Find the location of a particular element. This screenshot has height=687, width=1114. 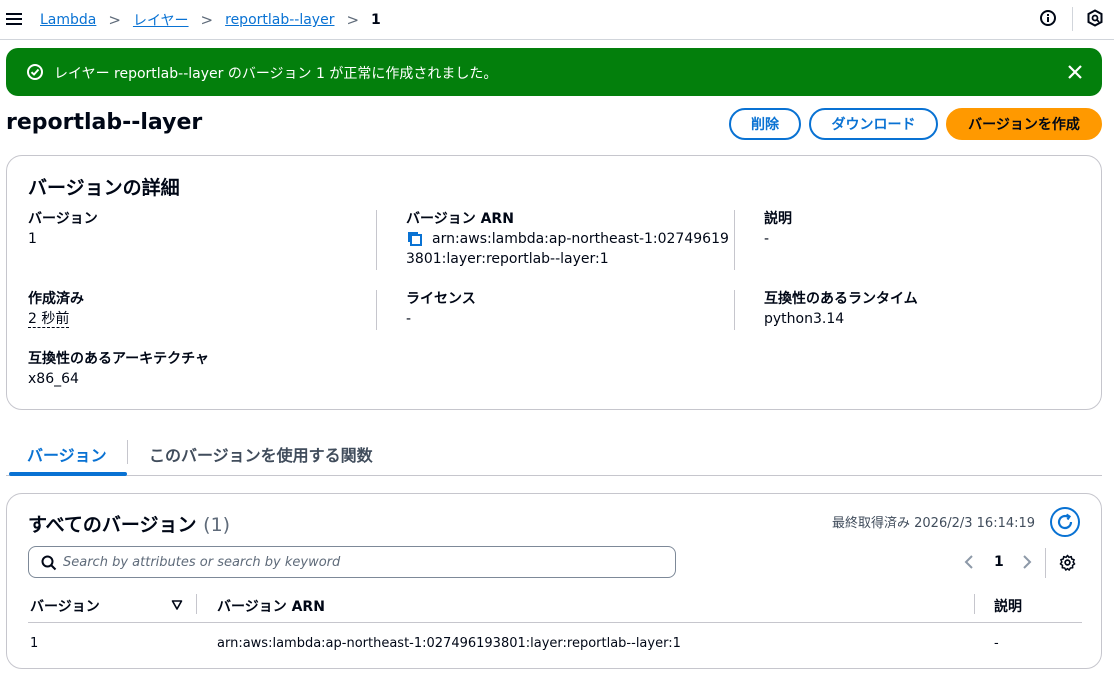

description-label: 説明 is located at coordinates (778, 219).